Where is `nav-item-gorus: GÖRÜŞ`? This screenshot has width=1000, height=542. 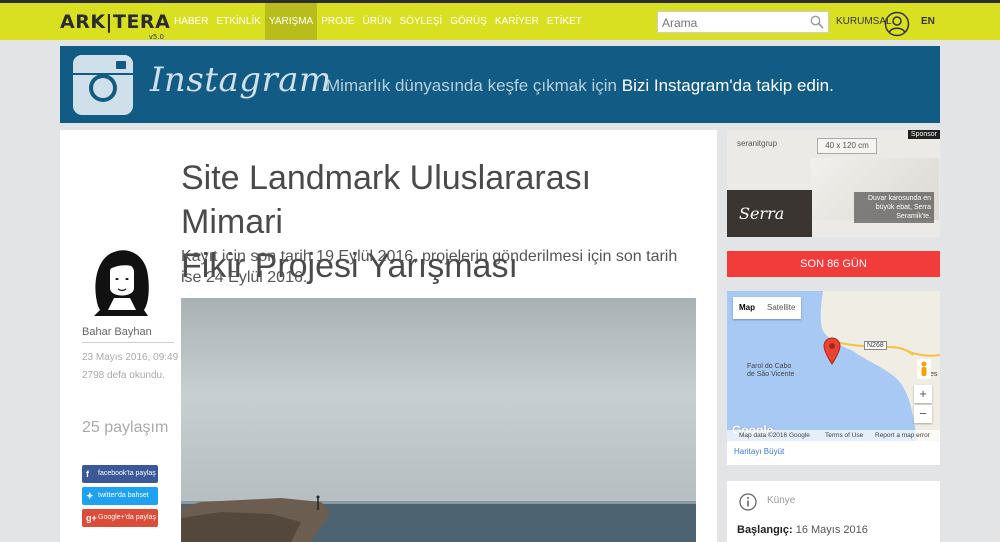
nav-item-gorus: GÖRÜŞ is located at coordinates (468, 21).